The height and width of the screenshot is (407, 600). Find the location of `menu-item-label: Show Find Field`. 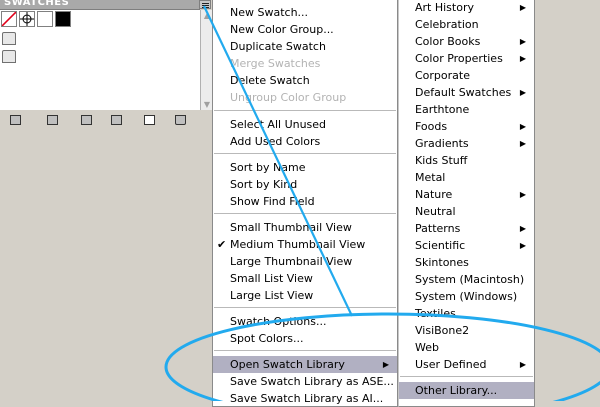

menu-item-label: Show Find Field is located at coordinates (272, 201).